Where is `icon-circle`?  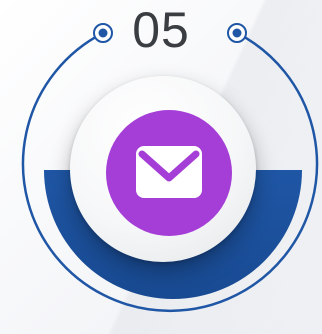
icon-circle is located at coordinates (169, 173).